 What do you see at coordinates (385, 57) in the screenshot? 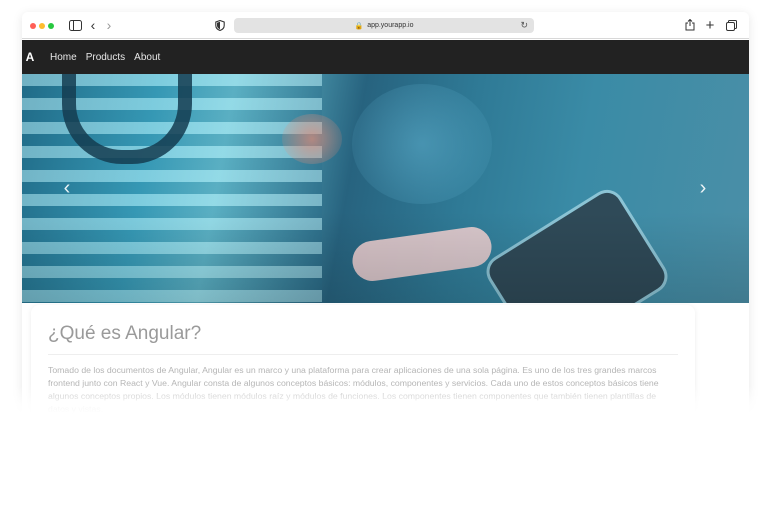
I see `site-navbar: A Home Products About` at bounding box center [385, 57].